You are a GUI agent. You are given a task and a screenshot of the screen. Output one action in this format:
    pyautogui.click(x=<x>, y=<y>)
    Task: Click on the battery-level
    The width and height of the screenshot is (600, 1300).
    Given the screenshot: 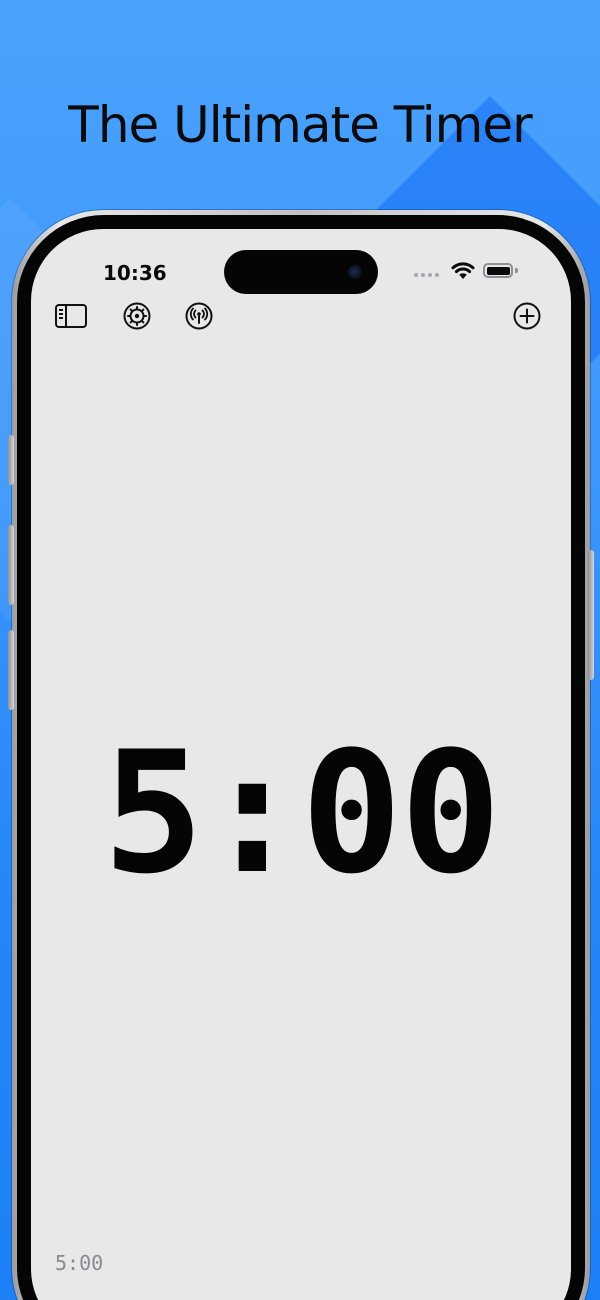 What is the action you would take?
    pyautogui.click(x=498, y=270)
    